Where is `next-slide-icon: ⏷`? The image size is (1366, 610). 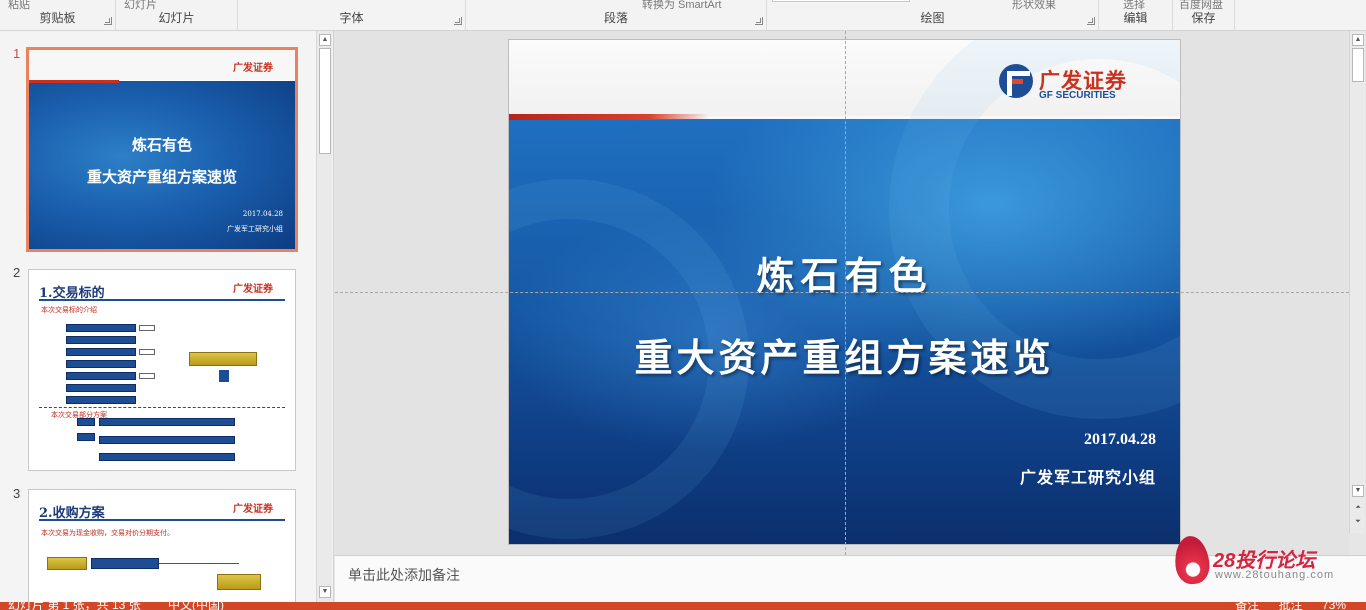 next-slide-icon: ⏷ is located at coordinates (1358, 523).